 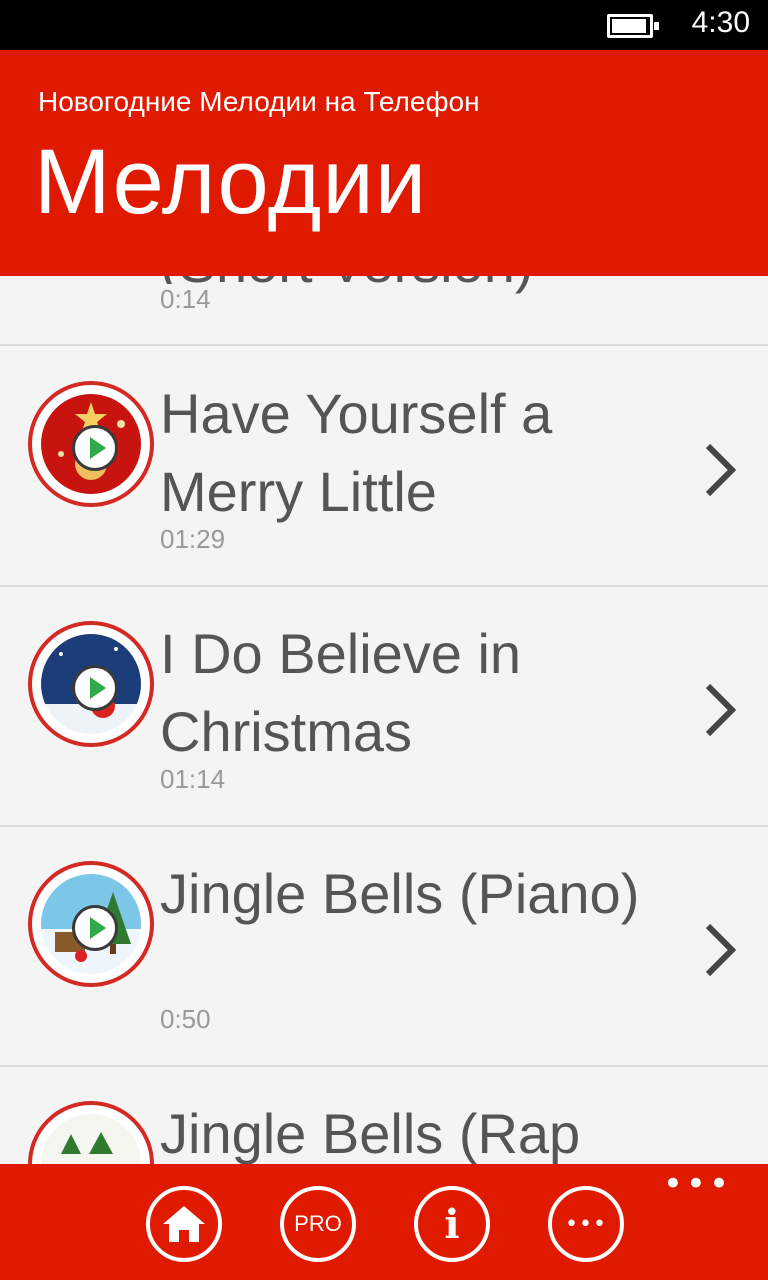 I want to click on more-icon: •••, so click(x=586, y=1224).